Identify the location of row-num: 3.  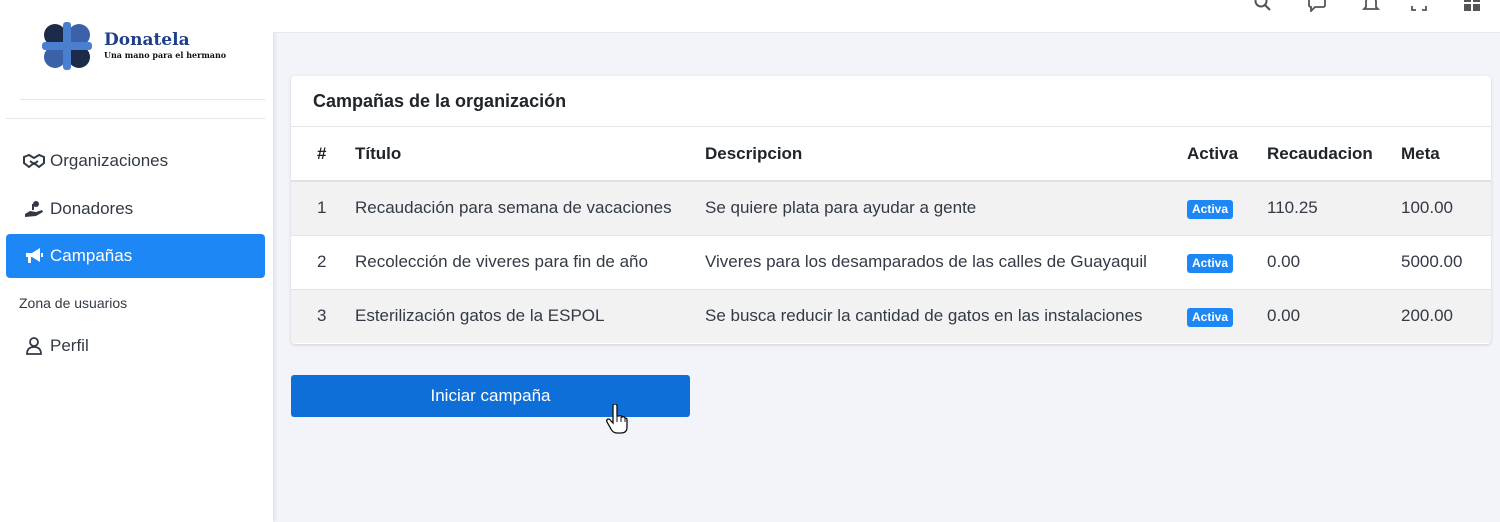
(323, 315).